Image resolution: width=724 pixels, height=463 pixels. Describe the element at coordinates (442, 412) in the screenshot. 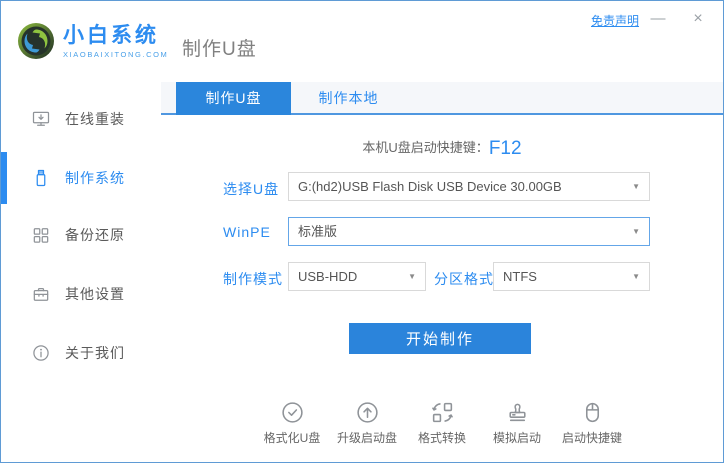

I see `format-convert-icon` at that location.